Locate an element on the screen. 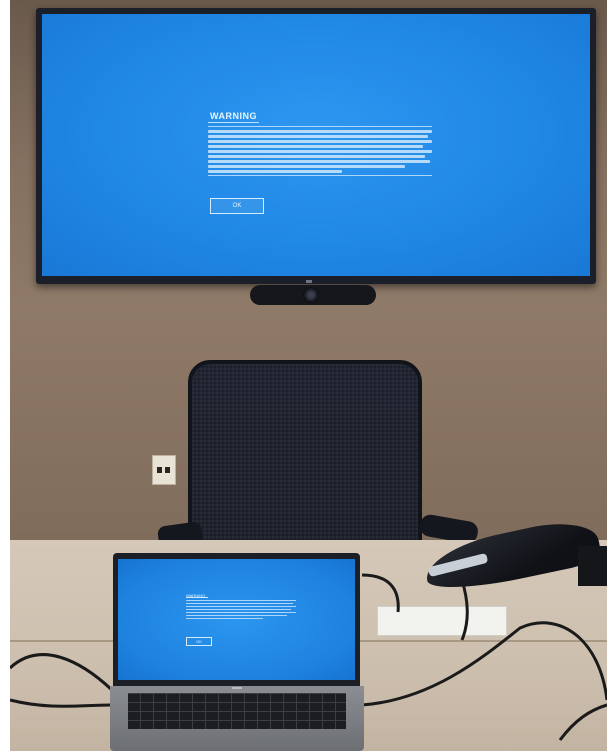 The height and width of the screenshot is (751, 607). laptop-screen: WARNING OK is located at coordinates (236, 619).